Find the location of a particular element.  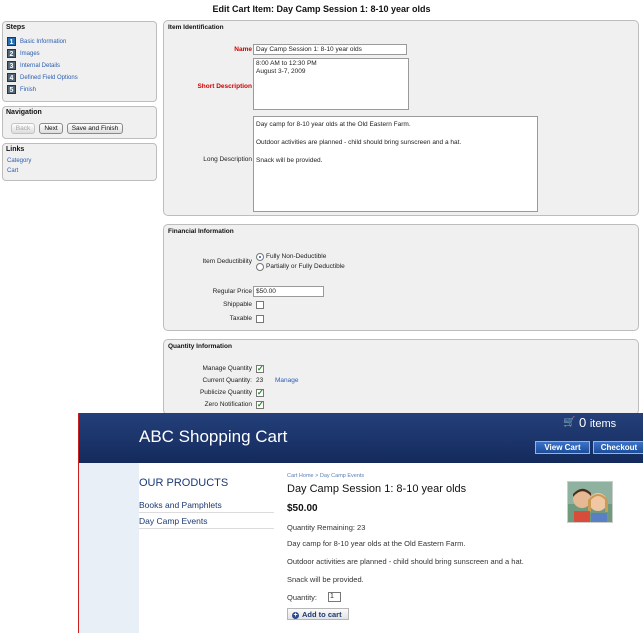

checkout-button: Checkout is located at coordinates (618, 447).